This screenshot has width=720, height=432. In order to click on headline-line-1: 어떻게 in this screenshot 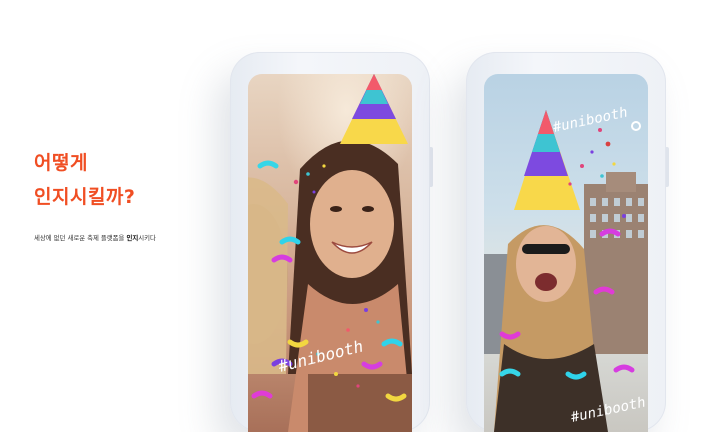, I will do `click(61, 163)`.